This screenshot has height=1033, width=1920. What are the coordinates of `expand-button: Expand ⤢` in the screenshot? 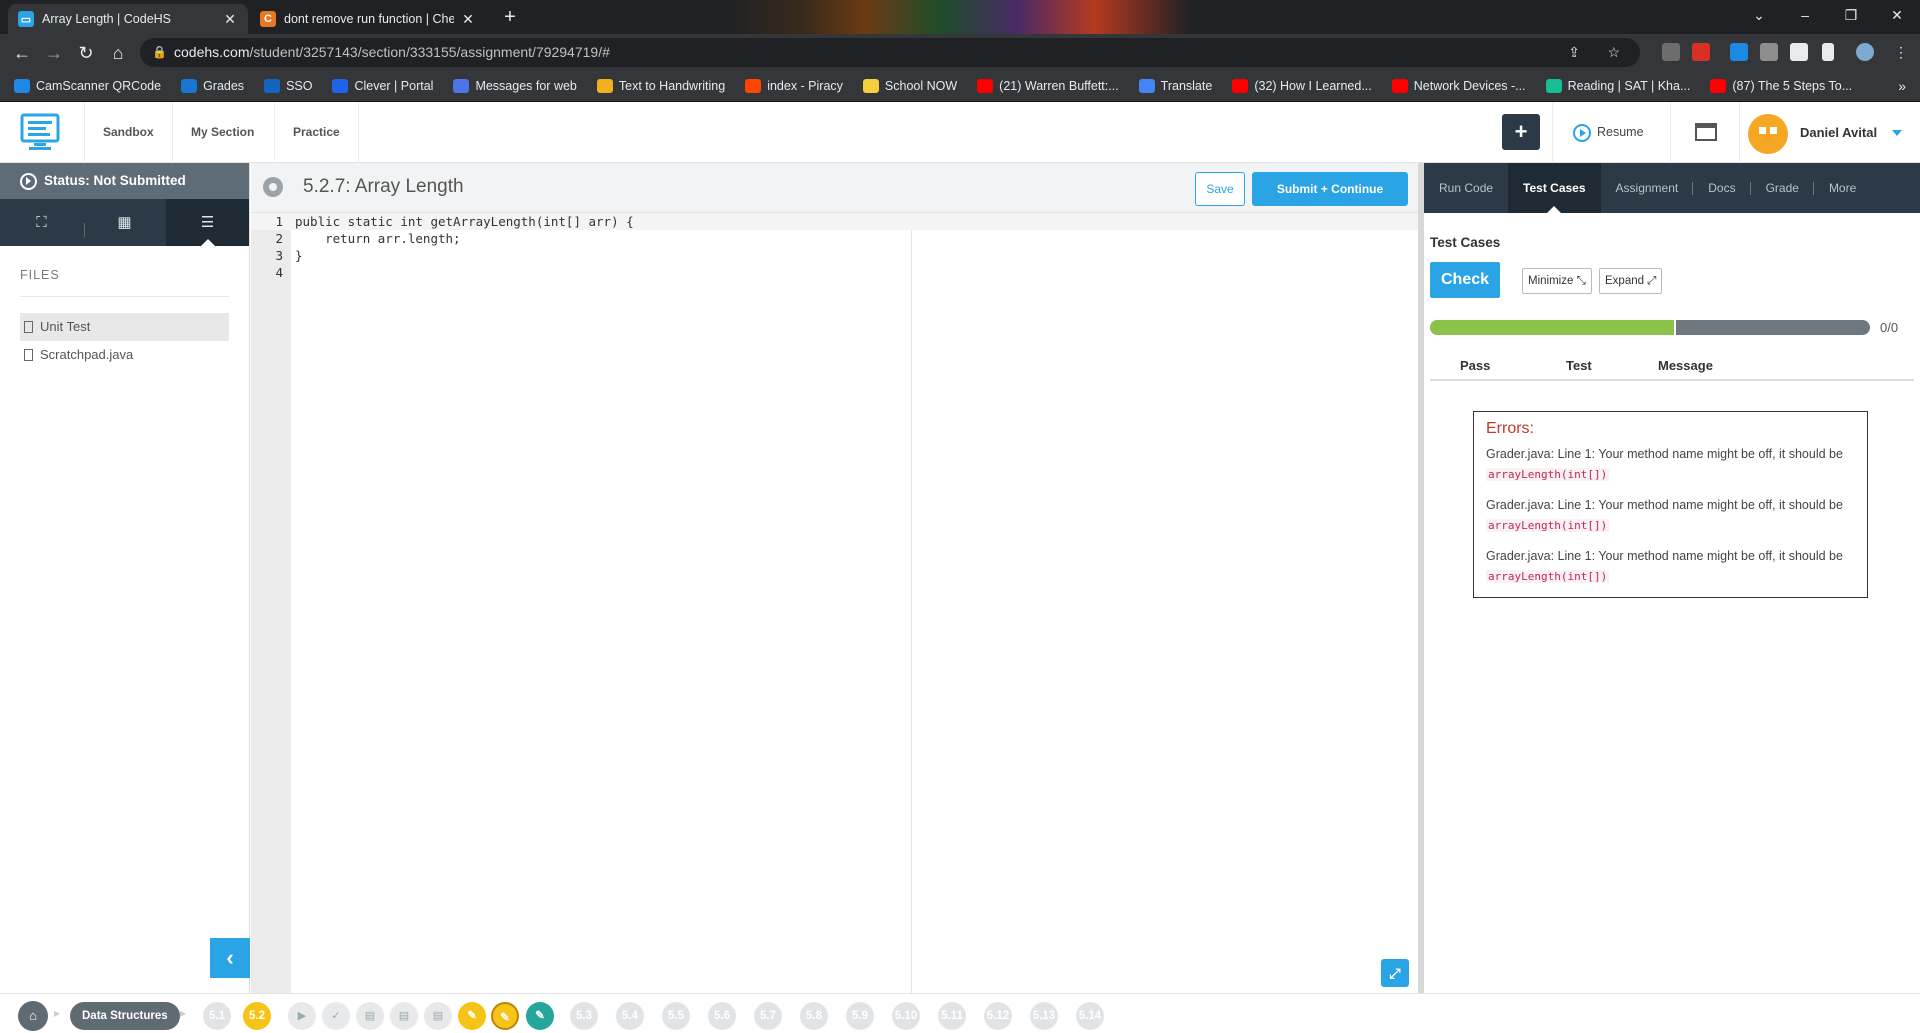 It's located at (1631, 281).